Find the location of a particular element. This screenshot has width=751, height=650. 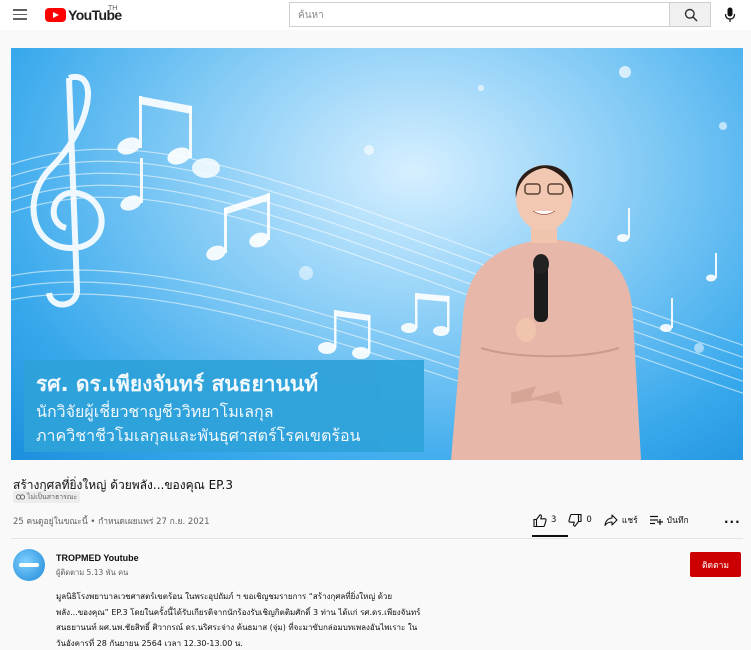

video-actions: 3 0 แชร์ บันทึก is located at coordinates (617, 520).